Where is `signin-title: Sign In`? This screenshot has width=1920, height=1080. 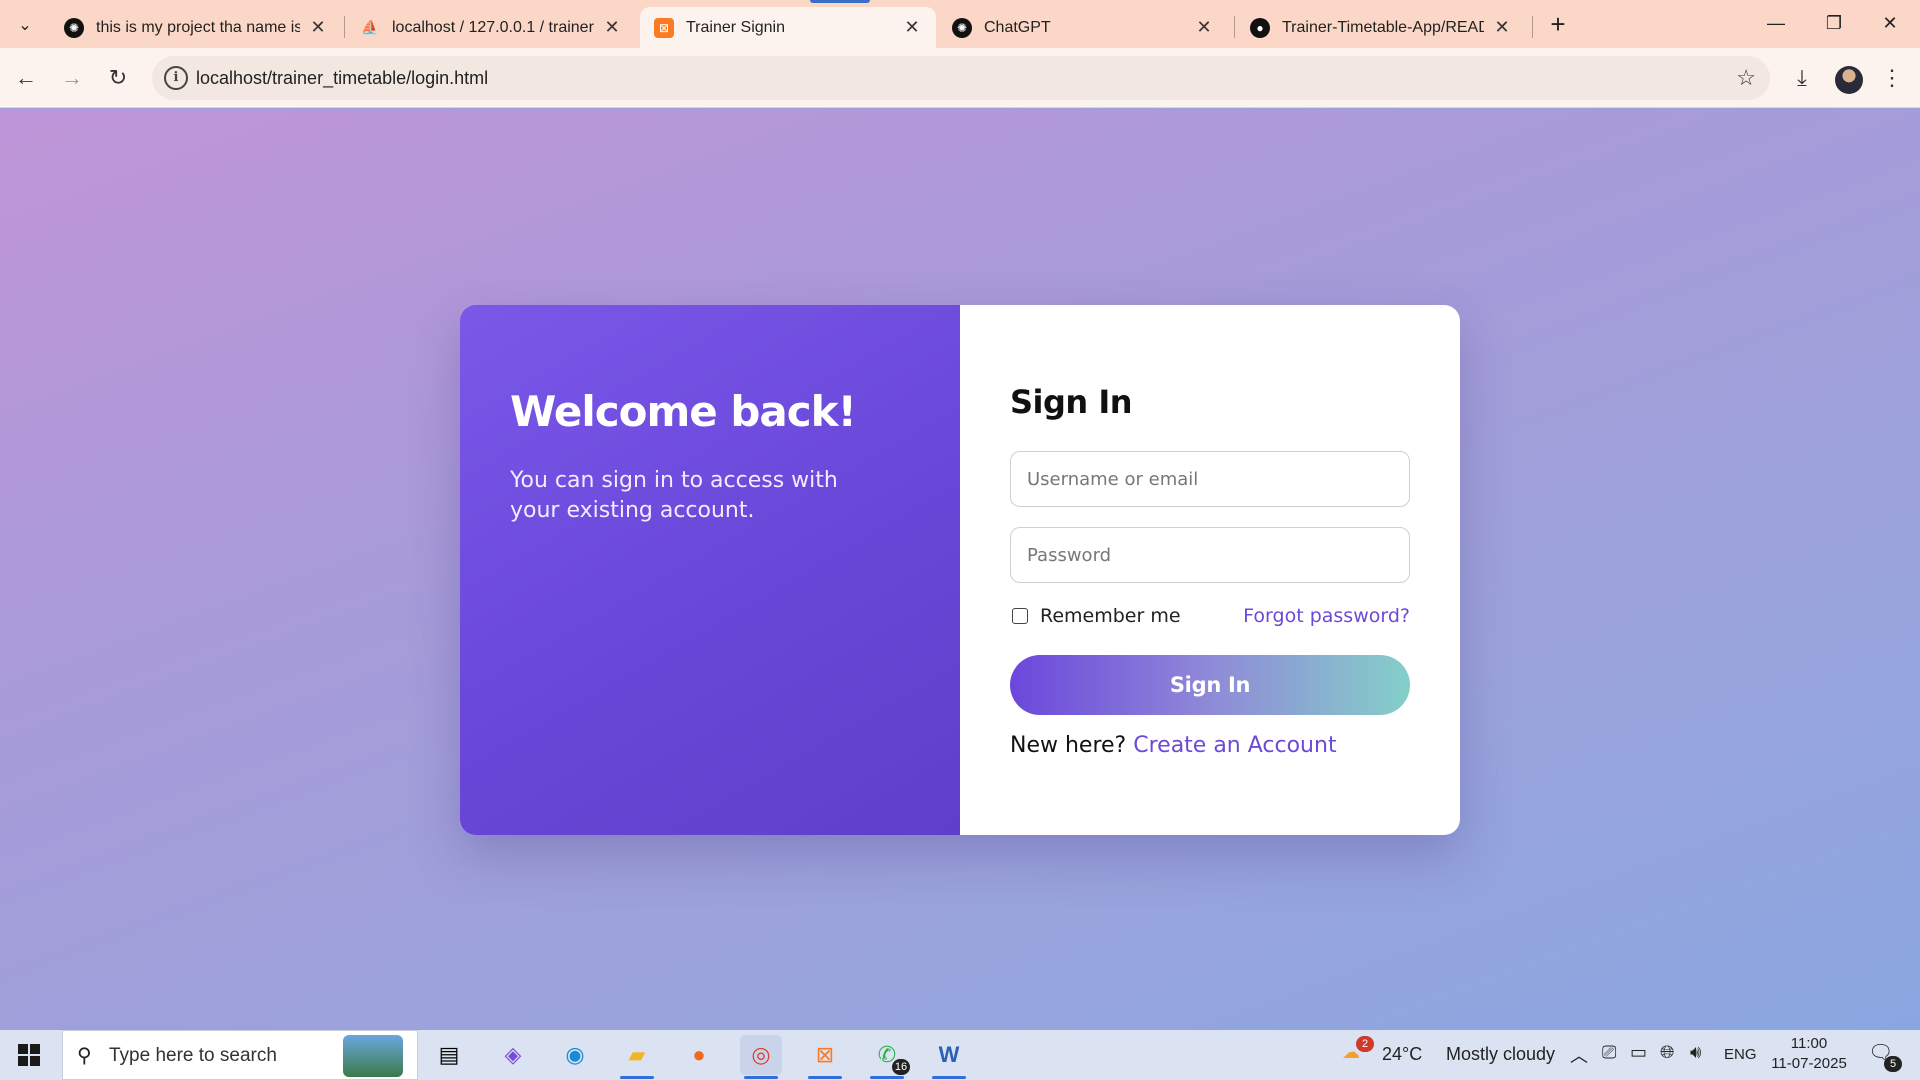 signin-title: Sign In is located at coordinates (1071, 402).